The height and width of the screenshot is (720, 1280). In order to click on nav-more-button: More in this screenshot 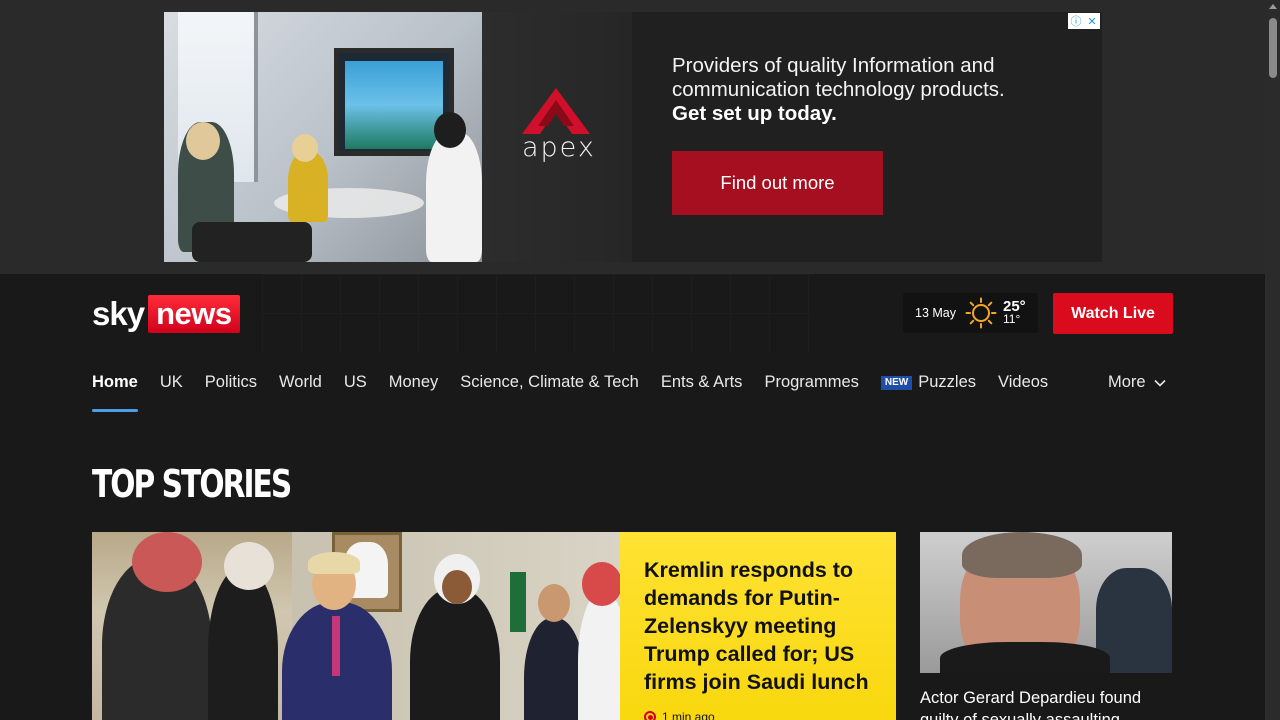, I will do `click(1137, 382)`.